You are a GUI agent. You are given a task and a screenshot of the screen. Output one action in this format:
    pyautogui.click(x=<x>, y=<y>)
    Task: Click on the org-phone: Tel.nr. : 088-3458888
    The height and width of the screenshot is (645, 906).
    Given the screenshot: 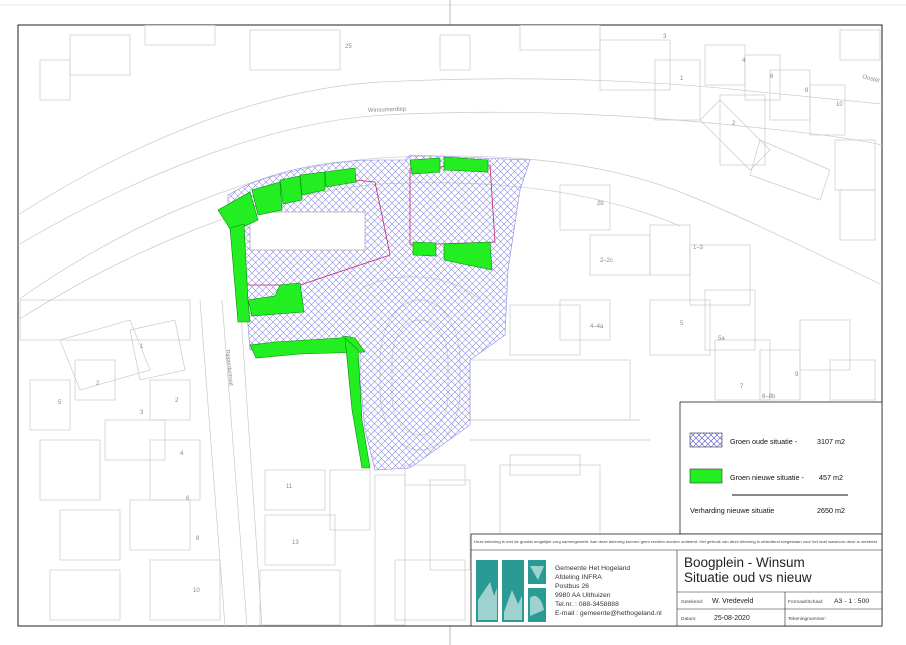 What is the action you would take?
    pyautogui.click(x=587, y=604)
    